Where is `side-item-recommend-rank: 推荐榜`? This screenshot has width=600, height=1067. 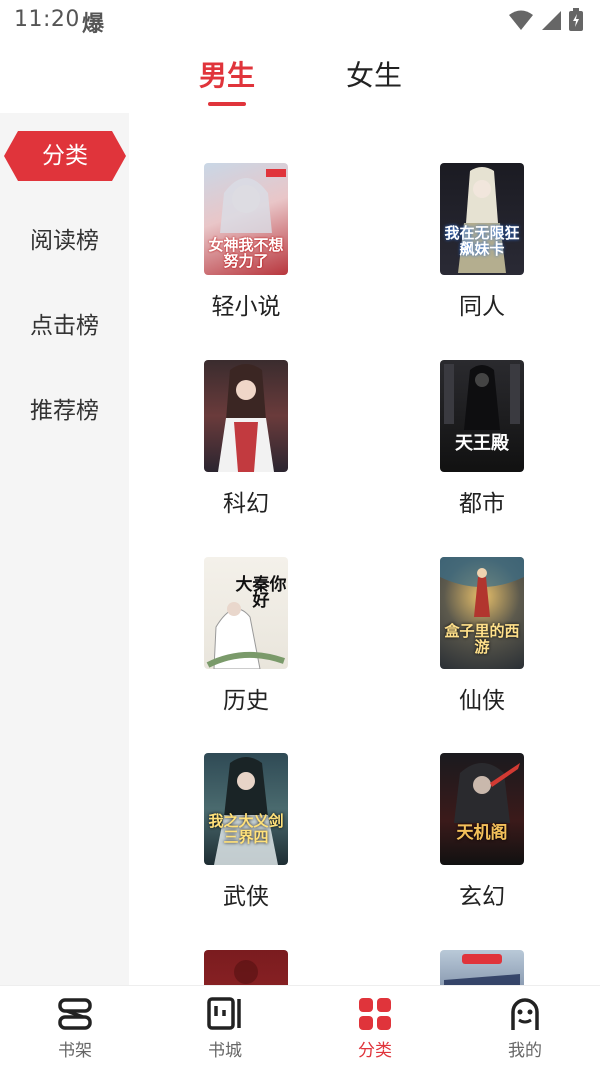 side-item-recommend-rank: 推荐榜 is located at coordinates (64, 411).